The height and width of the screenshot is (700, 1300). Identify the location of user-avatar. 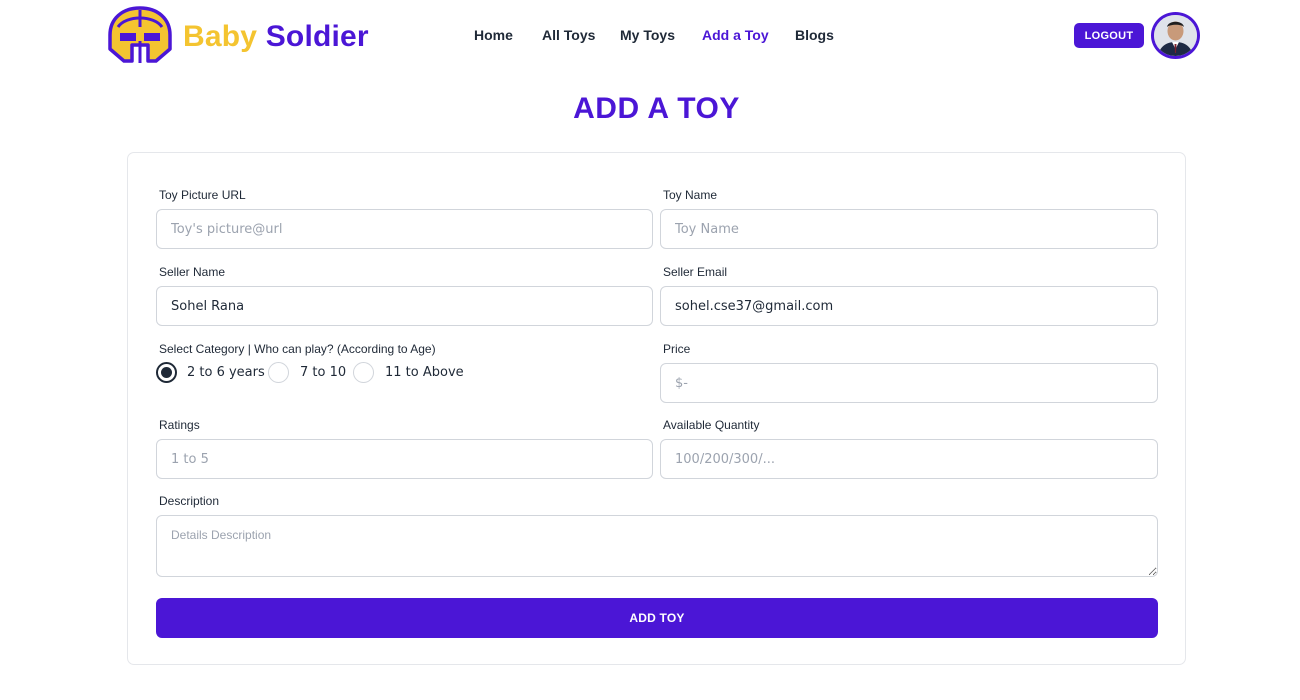
(1175, 35).